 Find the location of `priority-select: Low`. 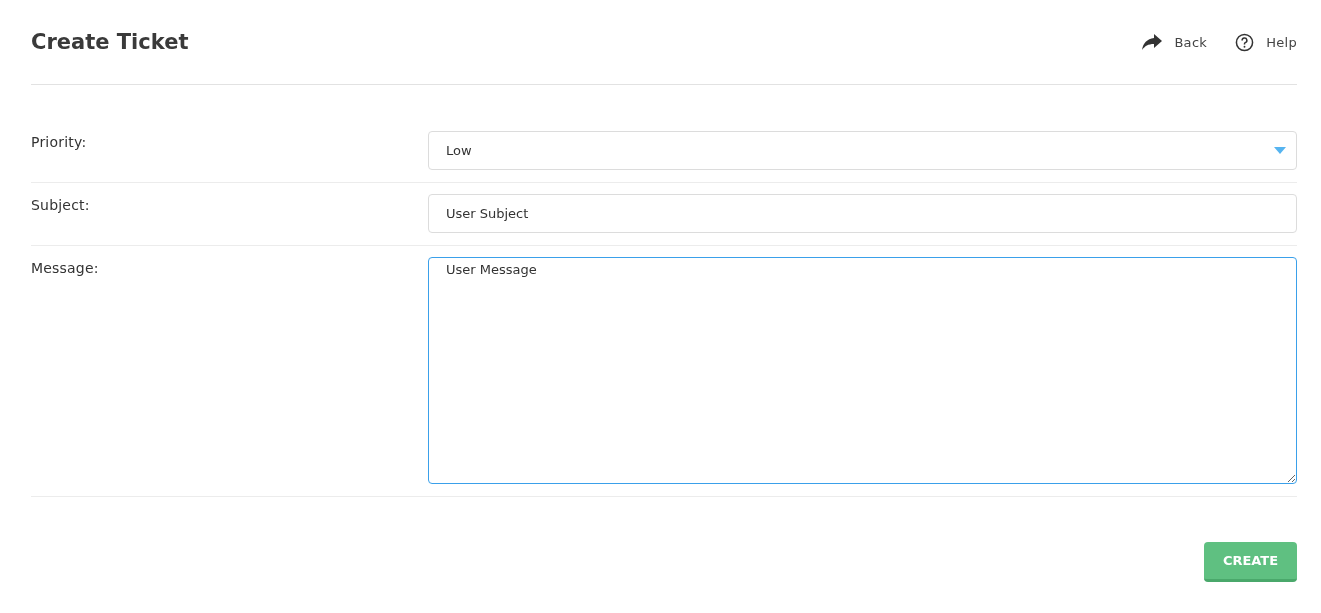

priority-select: Low is located at coordinates (862, 150).